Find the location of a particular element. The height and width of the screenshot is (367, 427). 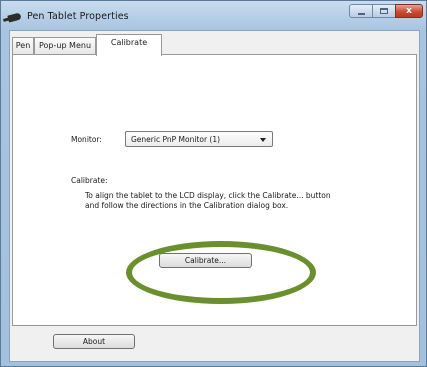

title-bar: Pen Tablet Properties x is located at coordinates (213, 16).